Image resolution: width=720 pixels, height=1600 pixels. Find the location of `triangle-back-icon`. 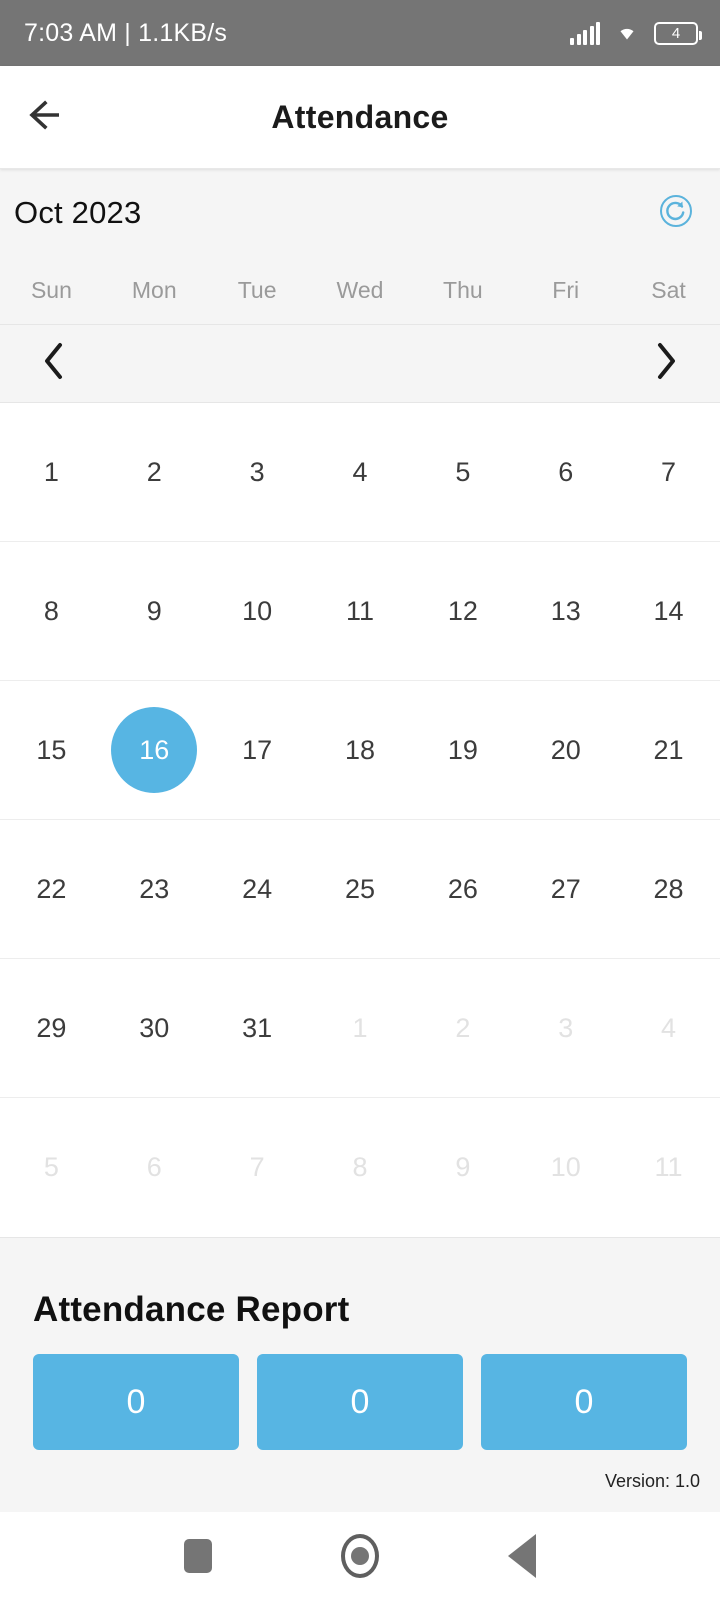

triangle-back-icon is located at coordinates (521, 1556).